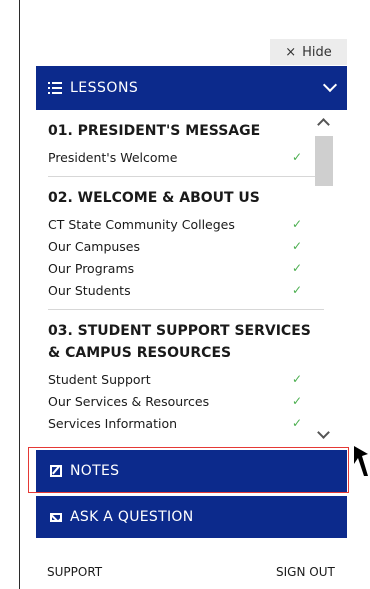  I want to click on notes-button: NOTES, so click(191, 471).